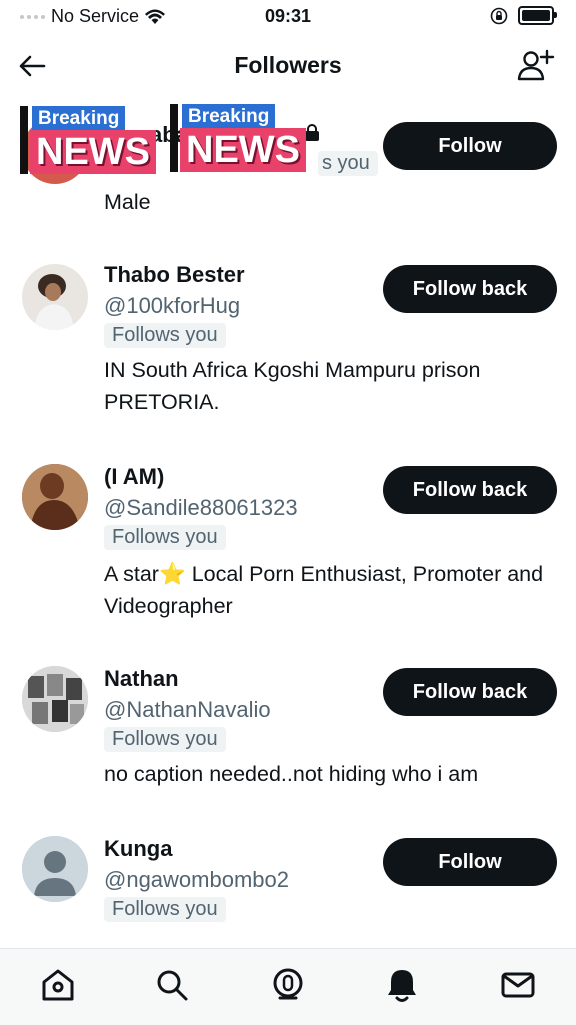  Describe the element at coordinates (201, 507) in the screenshot. I see `user-handle: @Sandile88061323` at that location.